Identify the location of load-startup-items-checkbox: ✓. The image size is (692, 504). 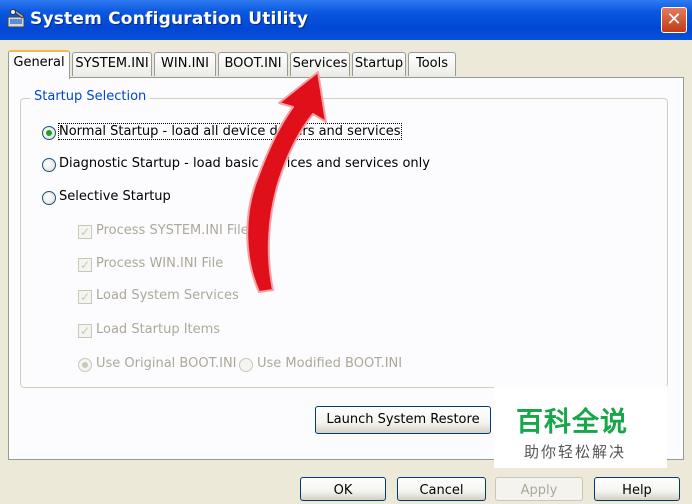
(85, 331).